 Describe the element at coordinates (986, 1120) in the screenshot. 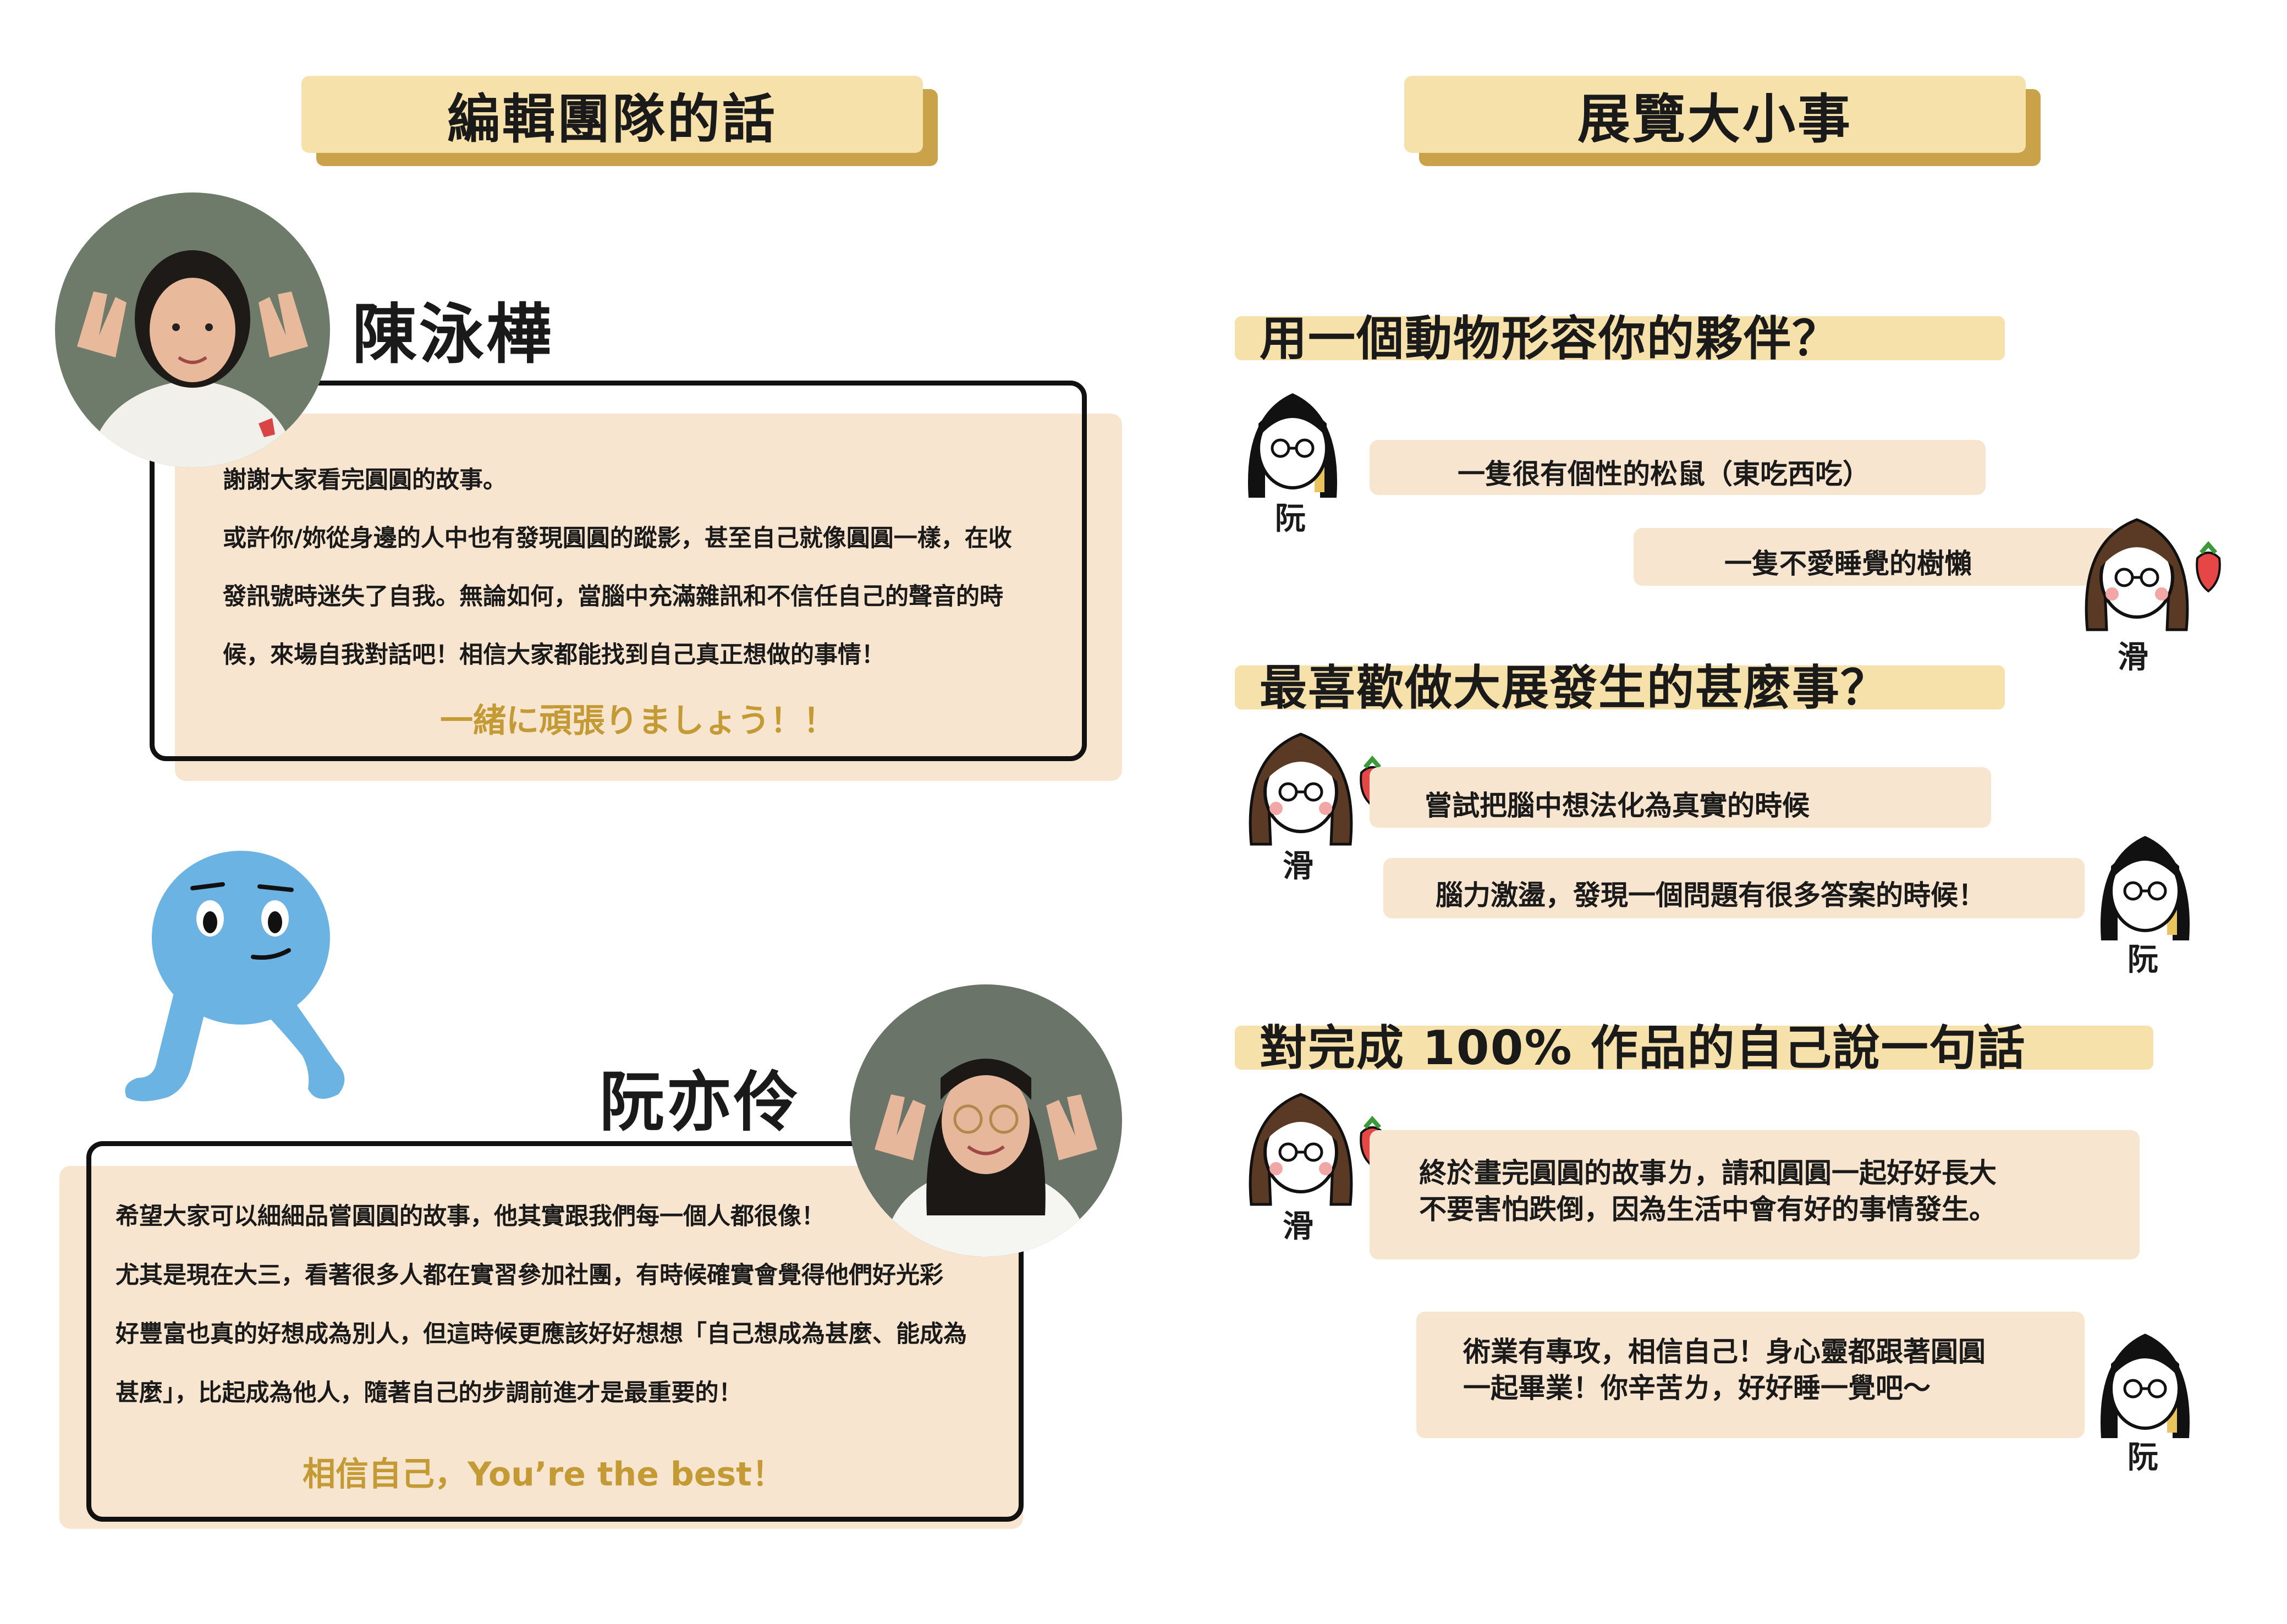

I see `person2-photo` at that location.